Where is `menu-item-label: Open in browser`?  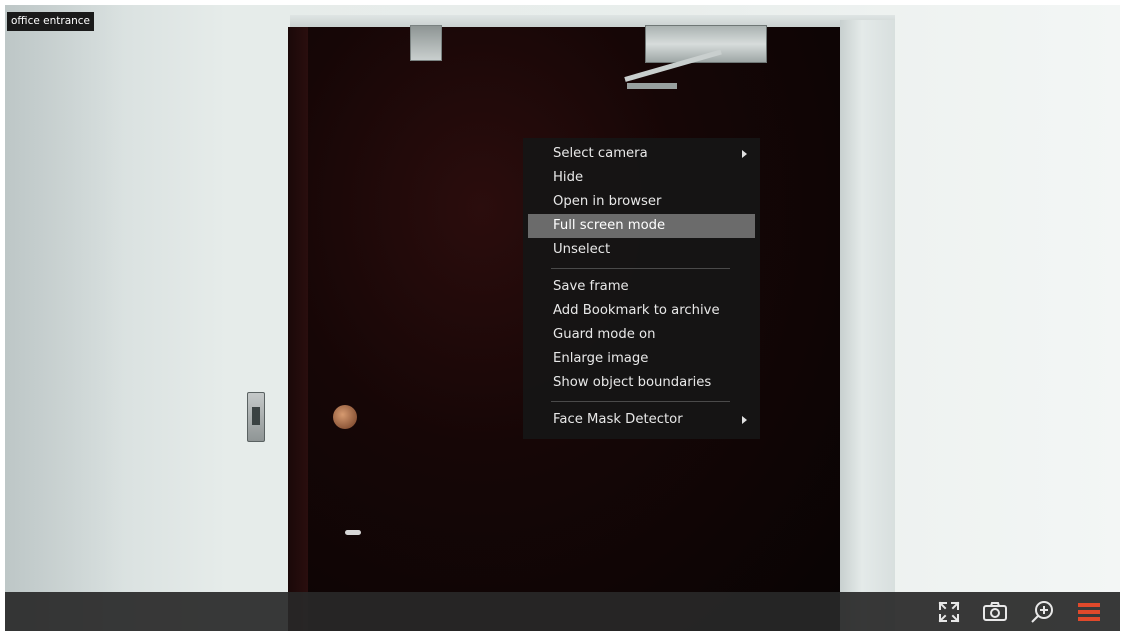
menu-item-label: Open in browser is located at coordinates (607, 201).